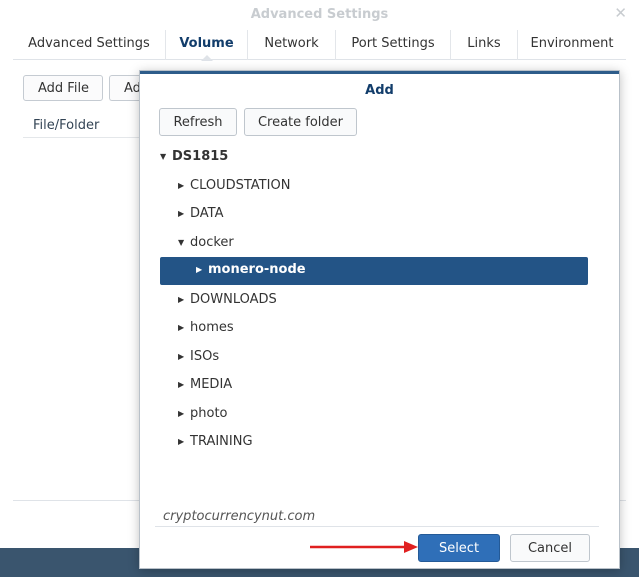  What do you see at coordinates (212, 327) in the screenshot?
I see `tree-item-label: homes` at bounding box center [212, 327].